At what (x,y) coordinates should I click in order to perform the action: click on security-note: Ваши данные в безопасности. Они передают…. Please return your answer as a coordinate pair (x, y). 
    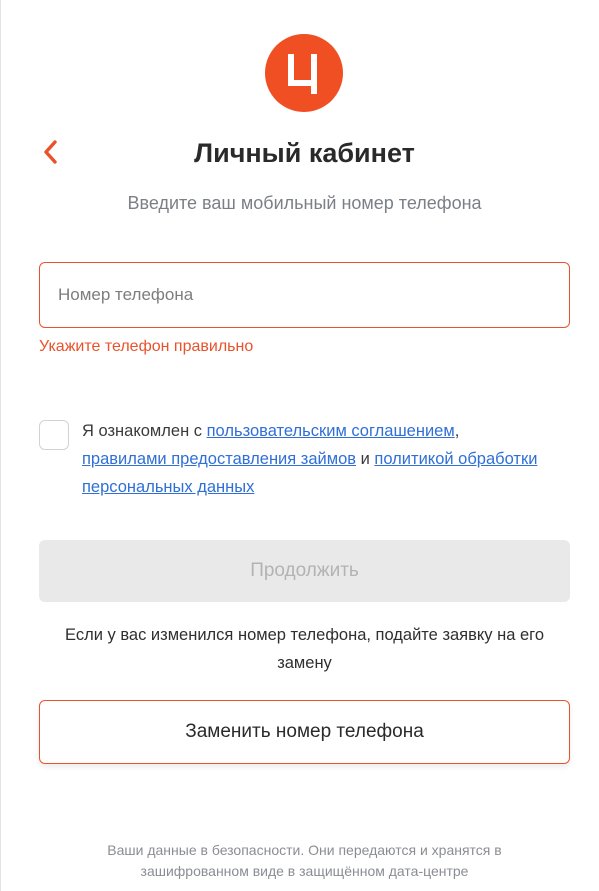
    Looking at the image, I should click on (304, 860).